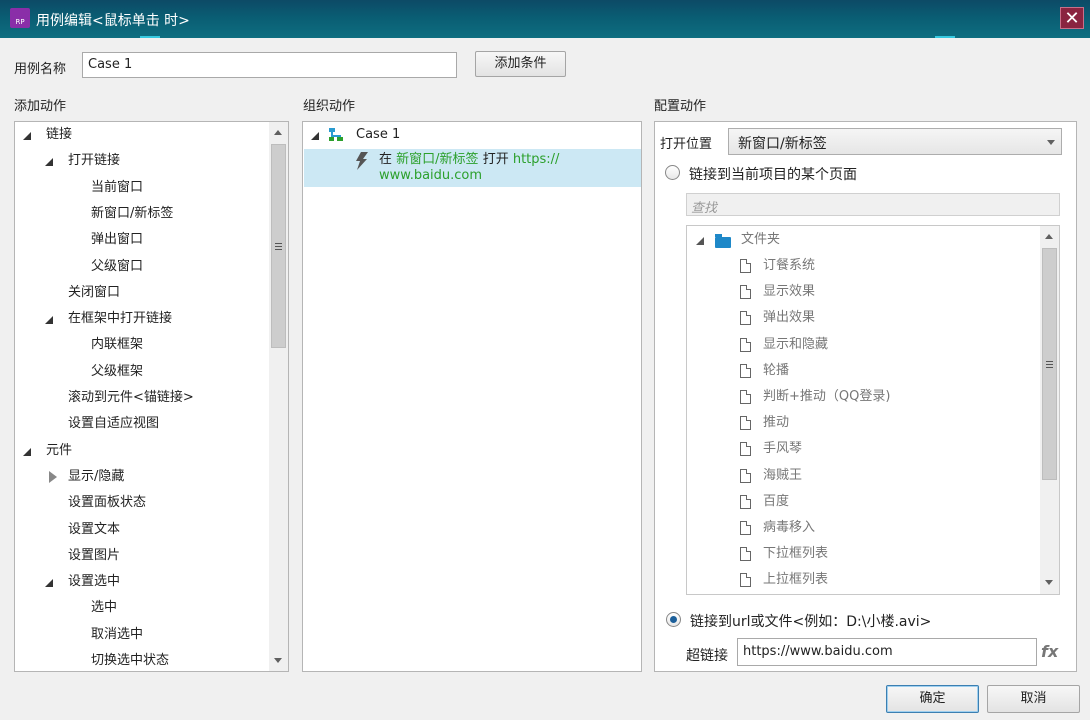 Image resolution: width=1090 pixels, height=720 pixels. What do you see at coordinates (141, 530) in the screenshot?
I see `action-tree-item: 设置文本` at bounding box center [141, 530].